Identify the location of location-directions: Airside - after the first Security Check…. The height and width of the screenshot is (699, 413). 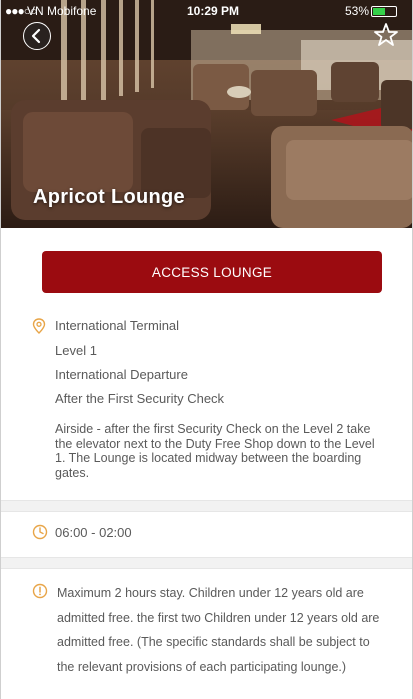
(215, 451).